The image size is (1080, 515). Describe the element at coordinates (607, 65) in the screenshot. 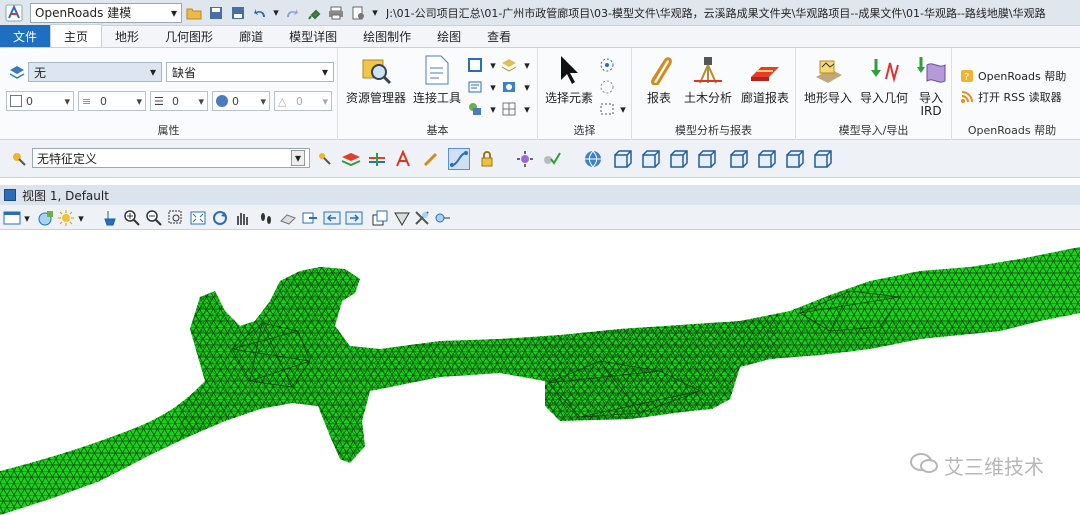

I see `select-all-icon` at that location.